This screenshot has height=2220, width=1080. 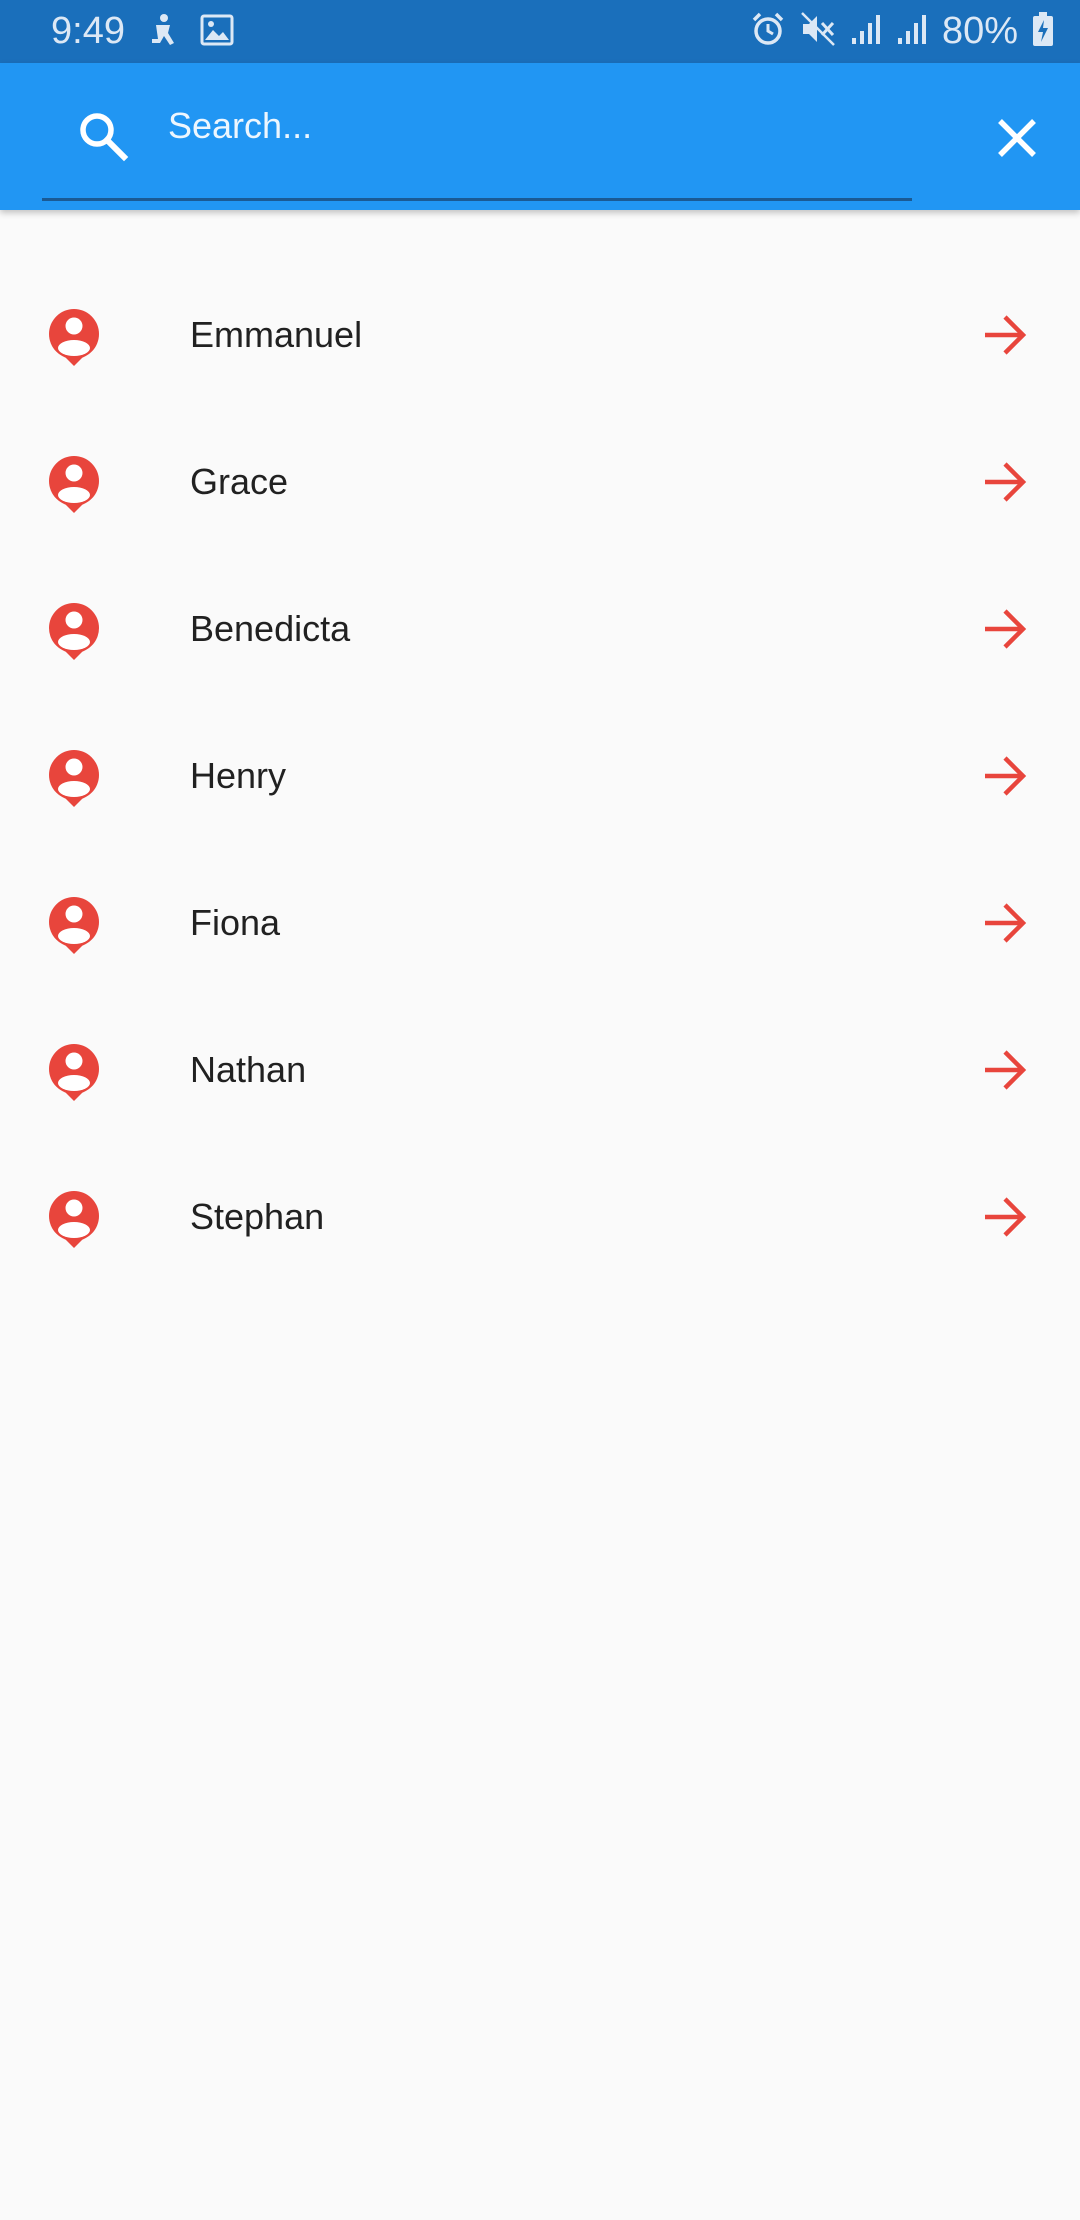 I want to click on list-item: Fiona, so click(x=540, y=923).